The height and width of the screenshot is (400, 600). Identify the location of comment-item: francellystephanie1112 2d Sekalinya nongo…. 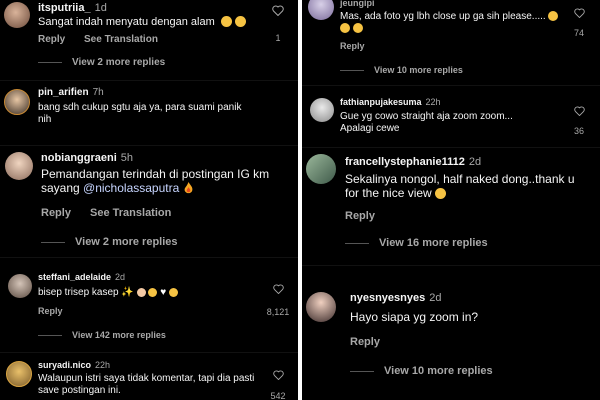
(451, 206).